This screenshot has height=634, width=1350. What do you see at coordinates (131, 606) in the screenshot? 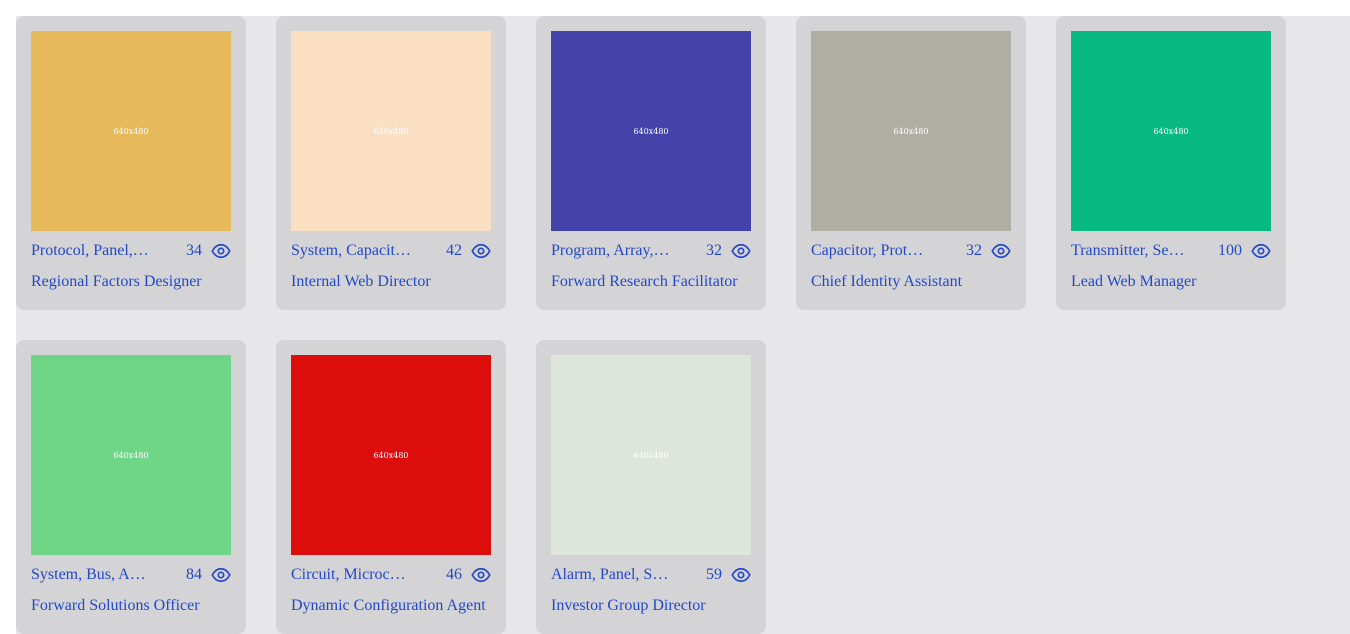
I see `card-title-link: Forward Solutions Officer` at bounding box center [131, 606].